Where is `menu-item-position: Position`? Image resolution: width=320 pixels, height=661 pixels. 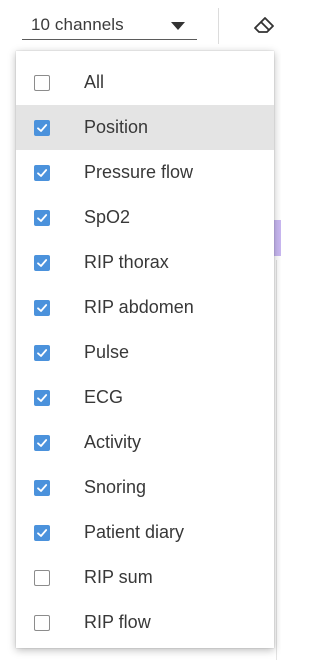
menu-item-position: Position is located at coordinates (145, 127).